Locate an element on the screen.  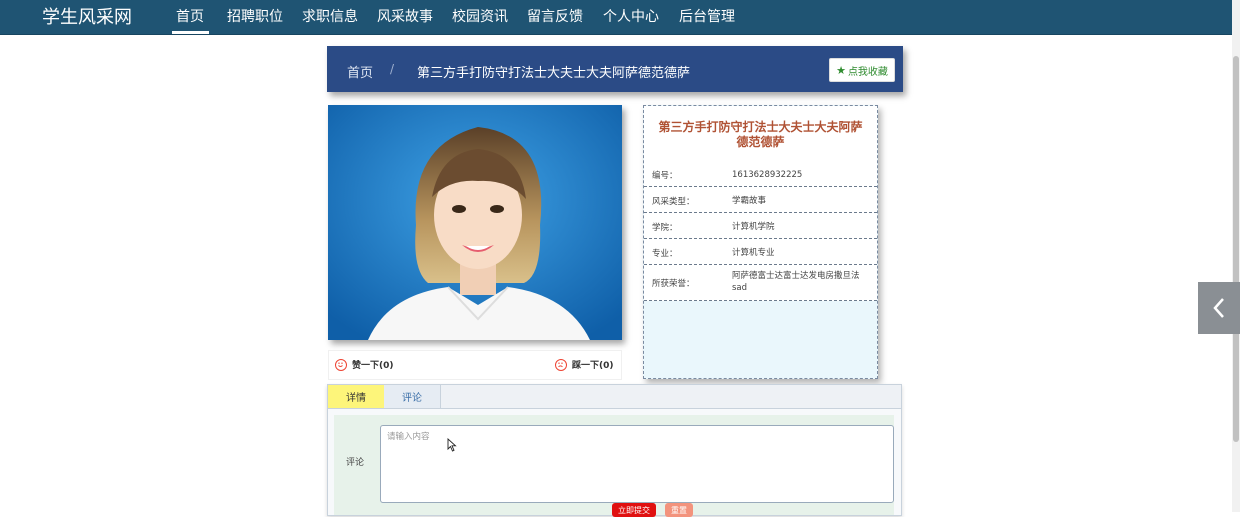
chevron-left-icon is located at coordinates (1218, 308).